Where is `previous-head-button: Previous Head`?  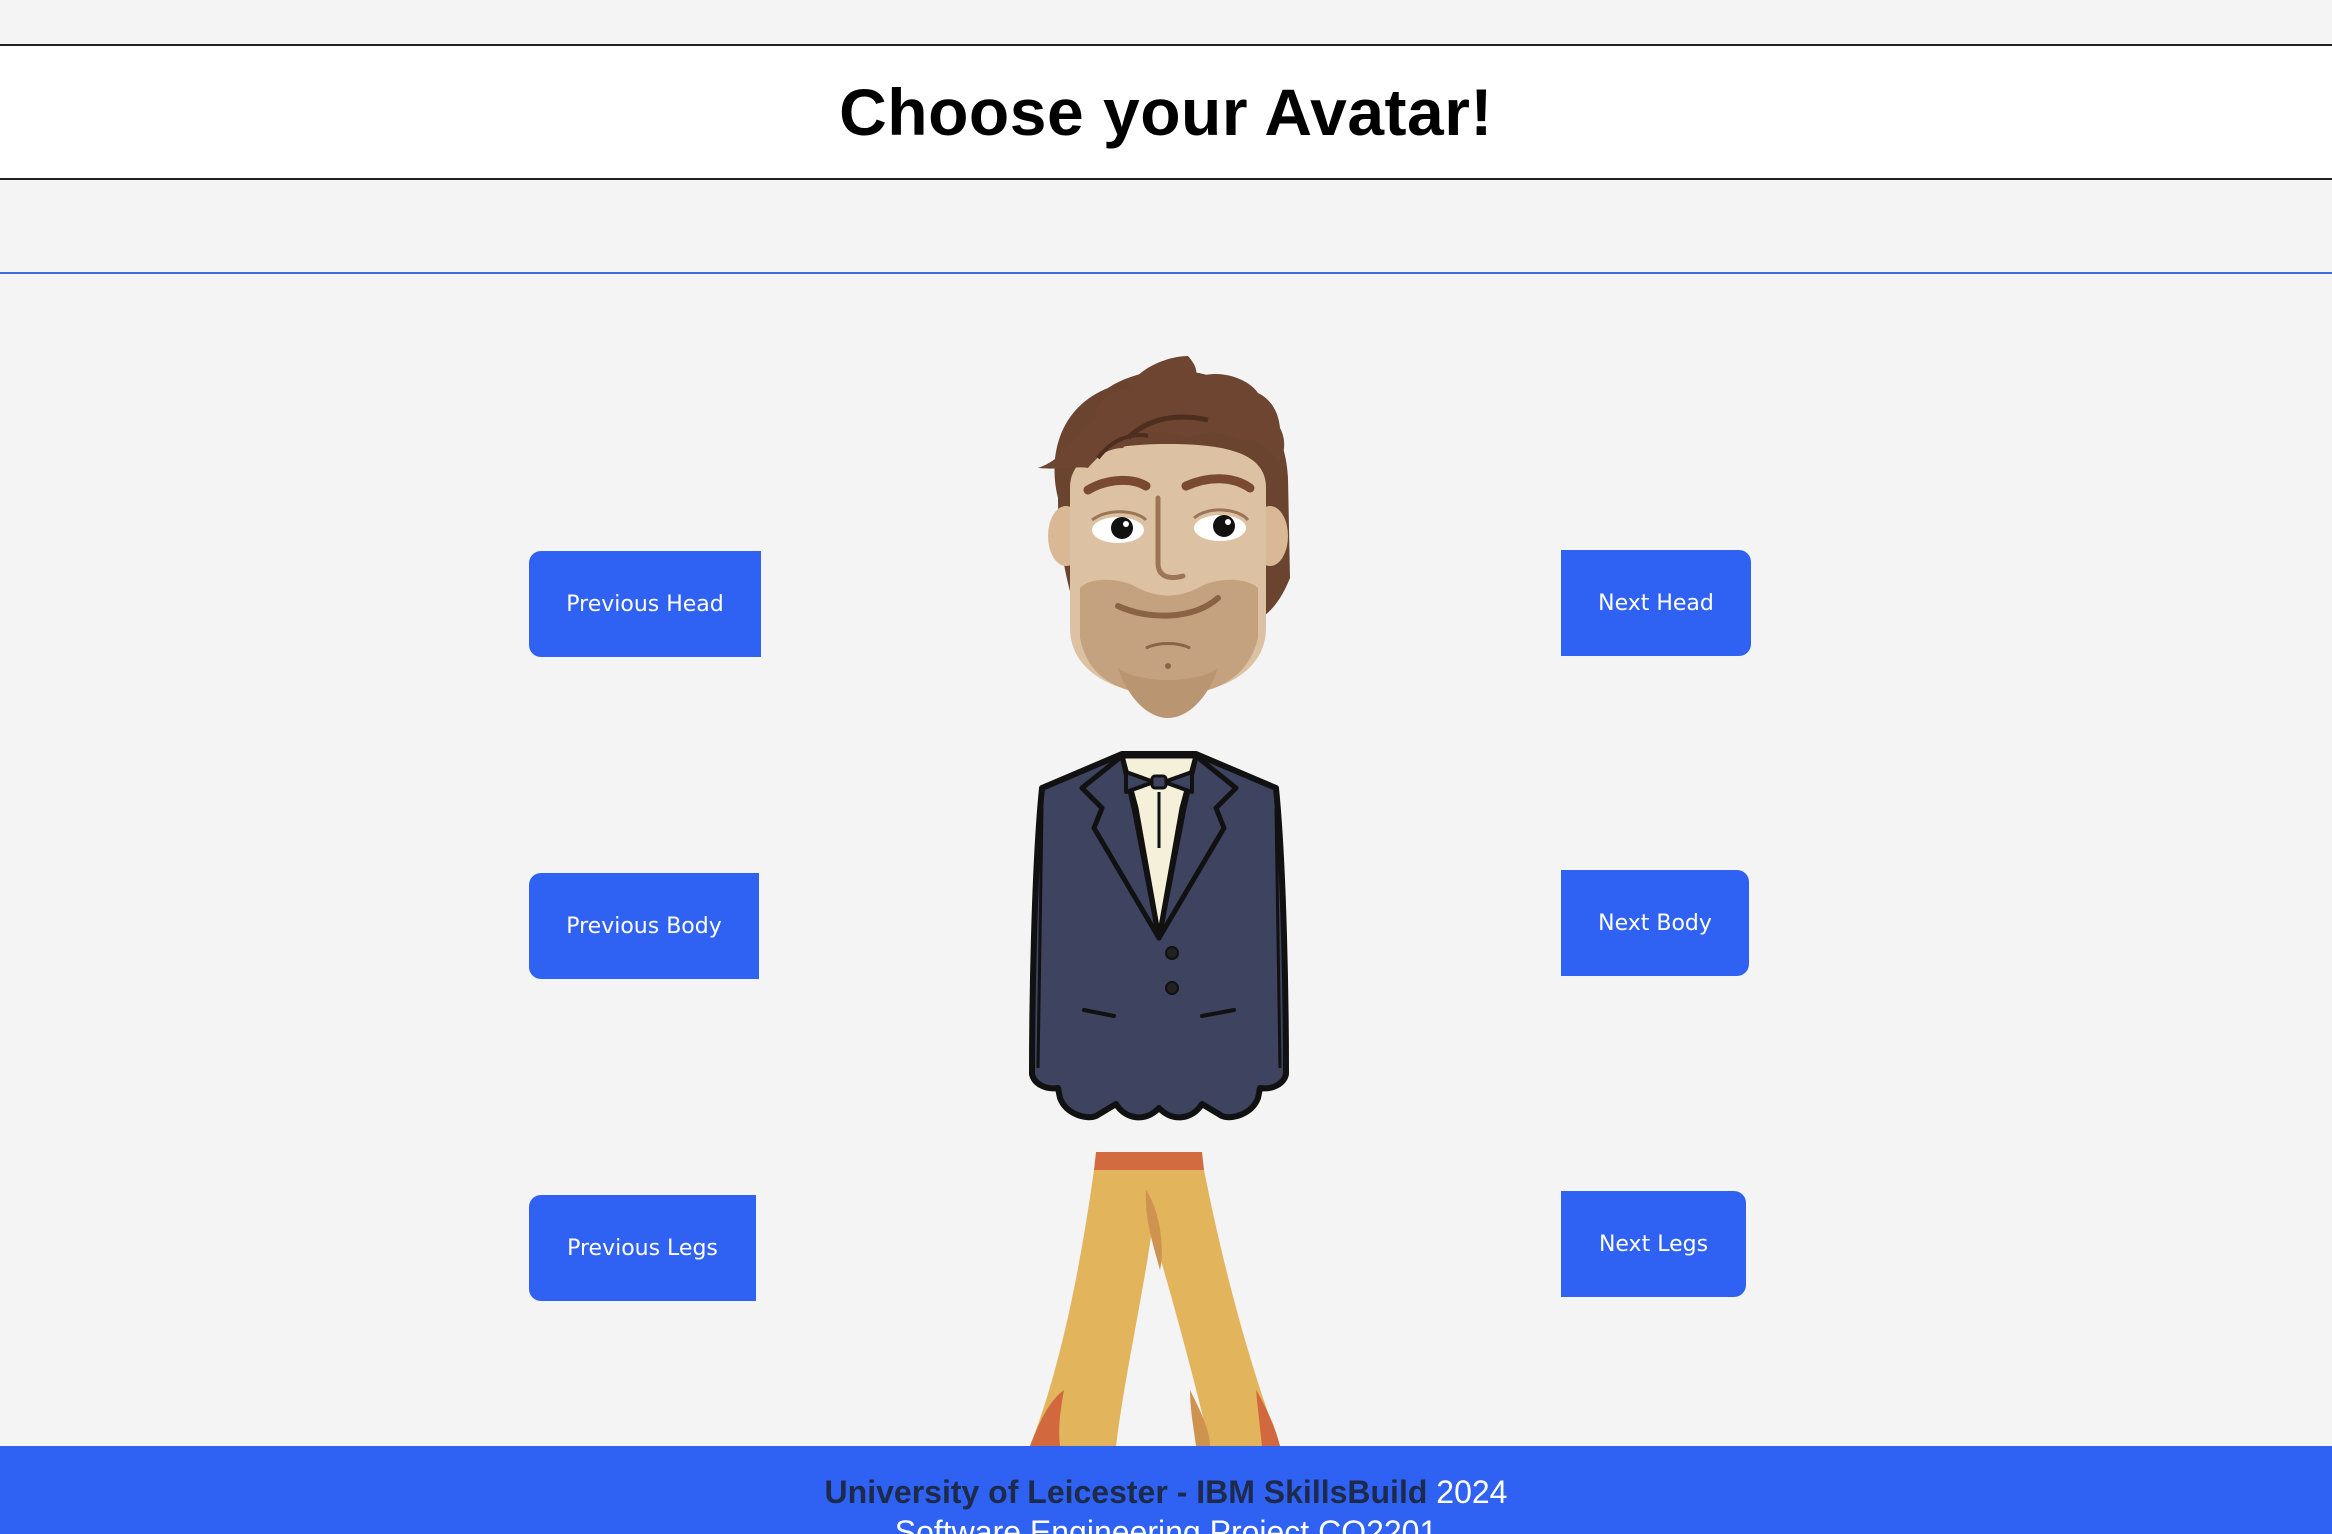 previous-head-button: Previous Head is located at coordinates (645, 604).